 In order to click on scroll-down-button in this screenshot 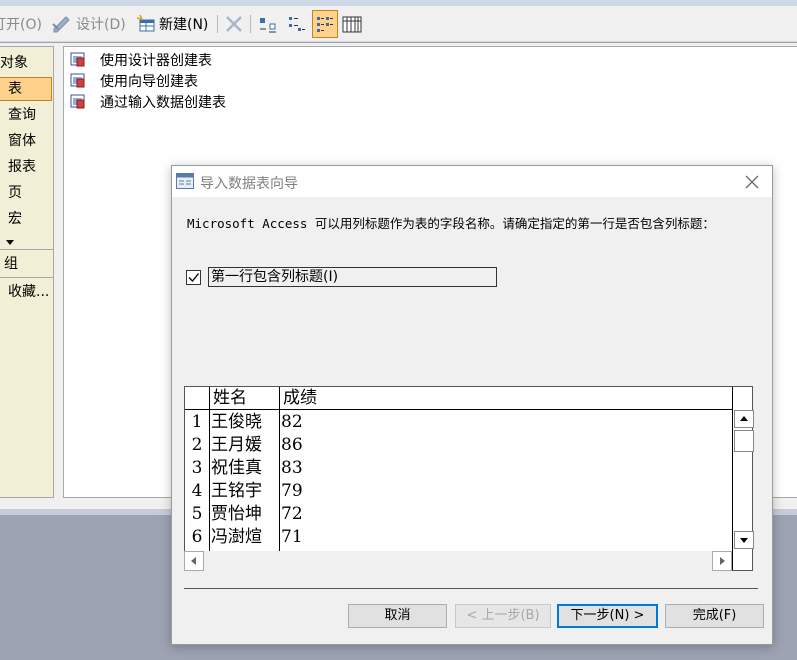, I will do `click(744, 540)`.